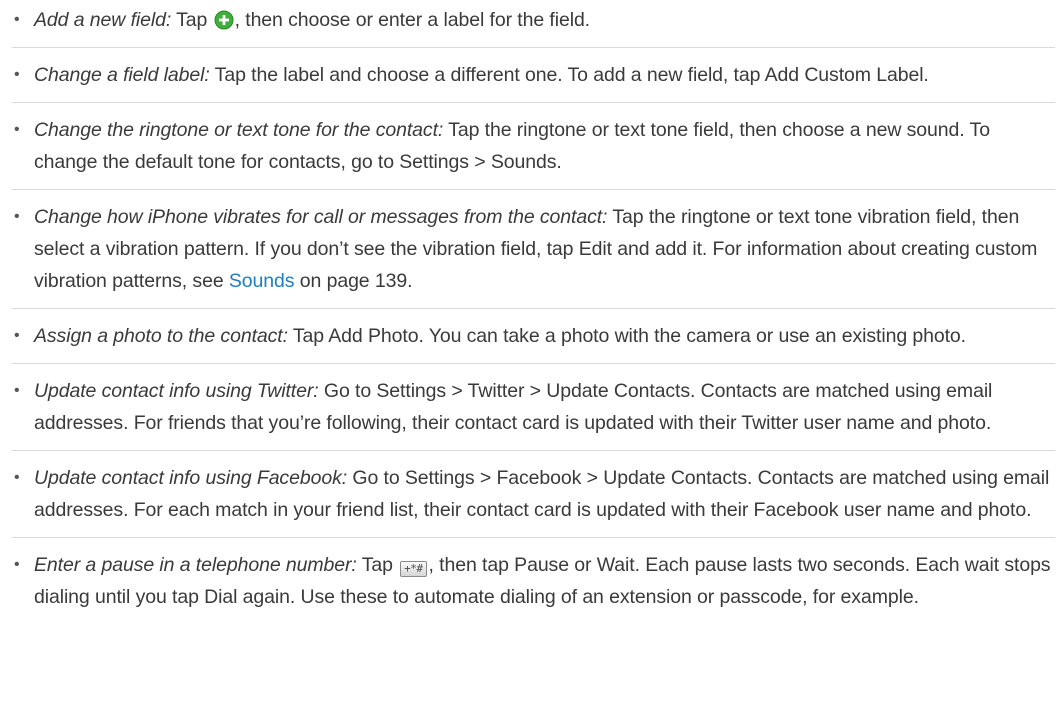  What do you see at coordinates (195, 565) in the screenshot?
I see `item-term: Enter a pause in a telephone number:` at bounding box center [195, 565].